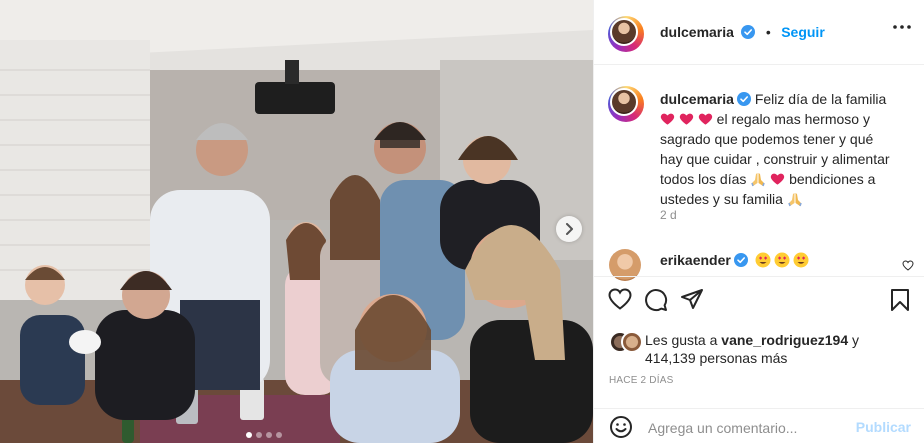 The width and height of the screenshot is (924, 443). I want to click on post-header: dulcemaria • Seguir, so click(759, 32).